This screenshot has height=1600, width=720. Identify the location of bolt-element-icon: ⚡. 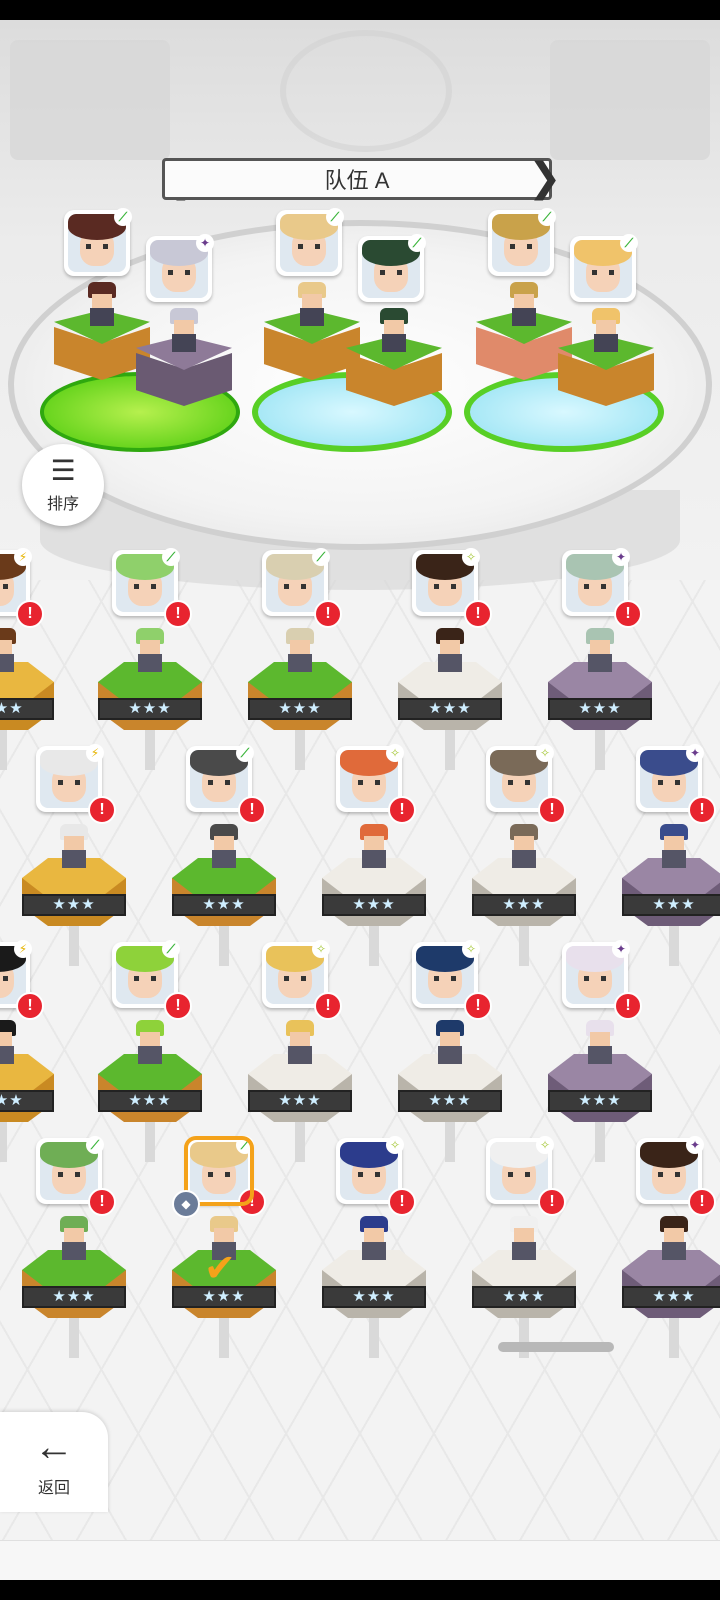
(23, 949).